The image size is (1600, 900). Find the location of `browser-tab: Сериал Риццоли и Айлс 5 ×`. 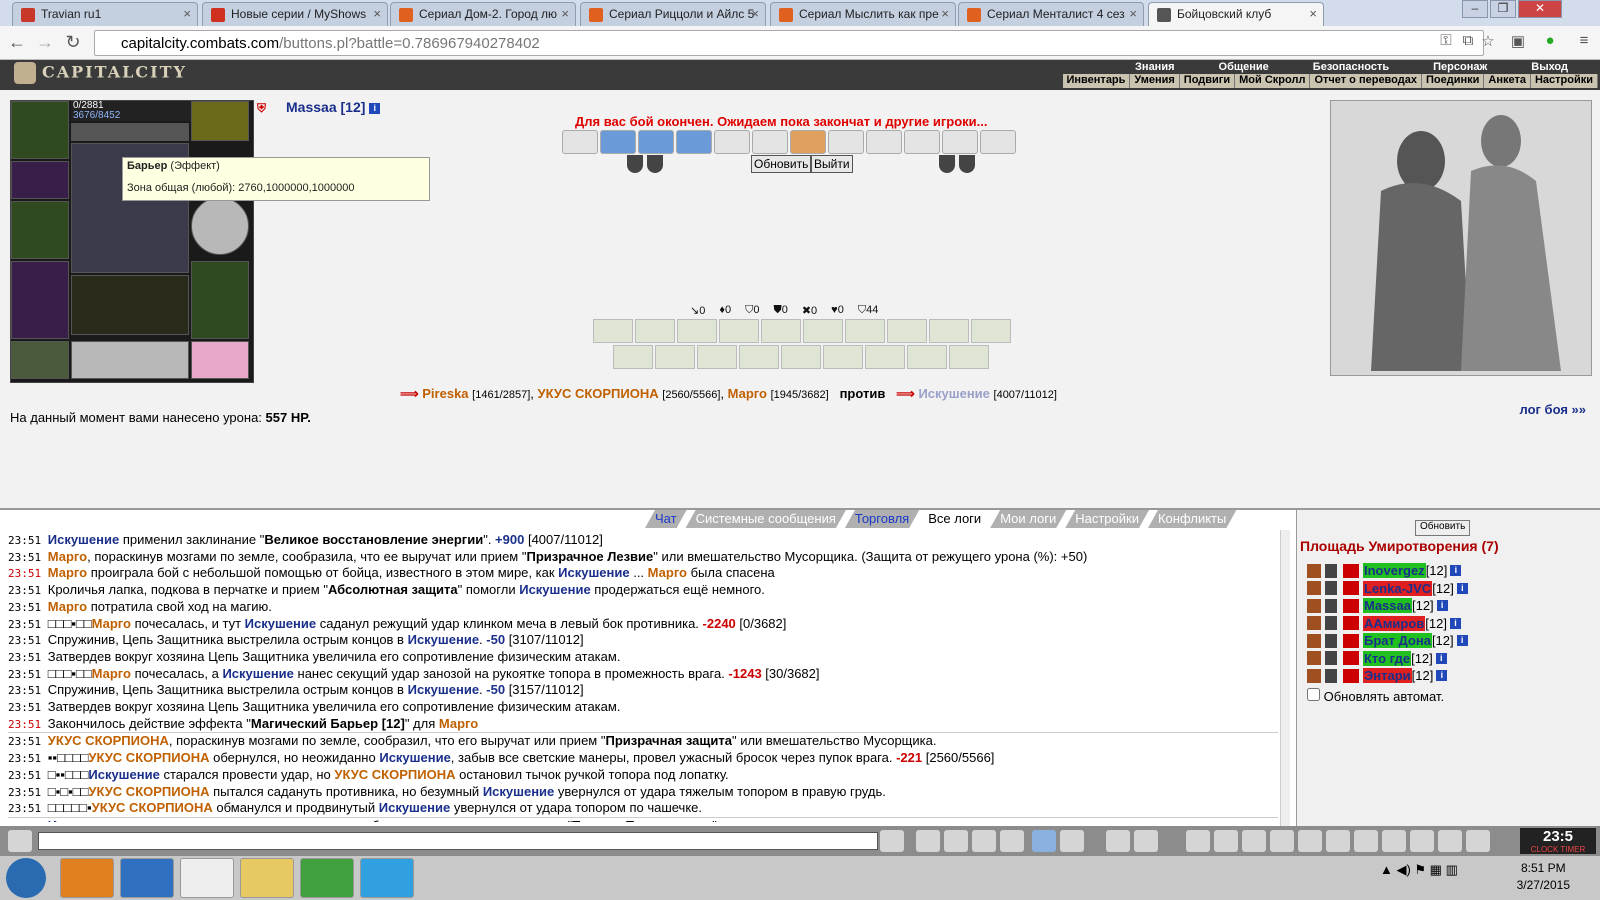

browser-tab: Сериал Риццоли и Айлс 5 × is located at coordinates (673, 14).